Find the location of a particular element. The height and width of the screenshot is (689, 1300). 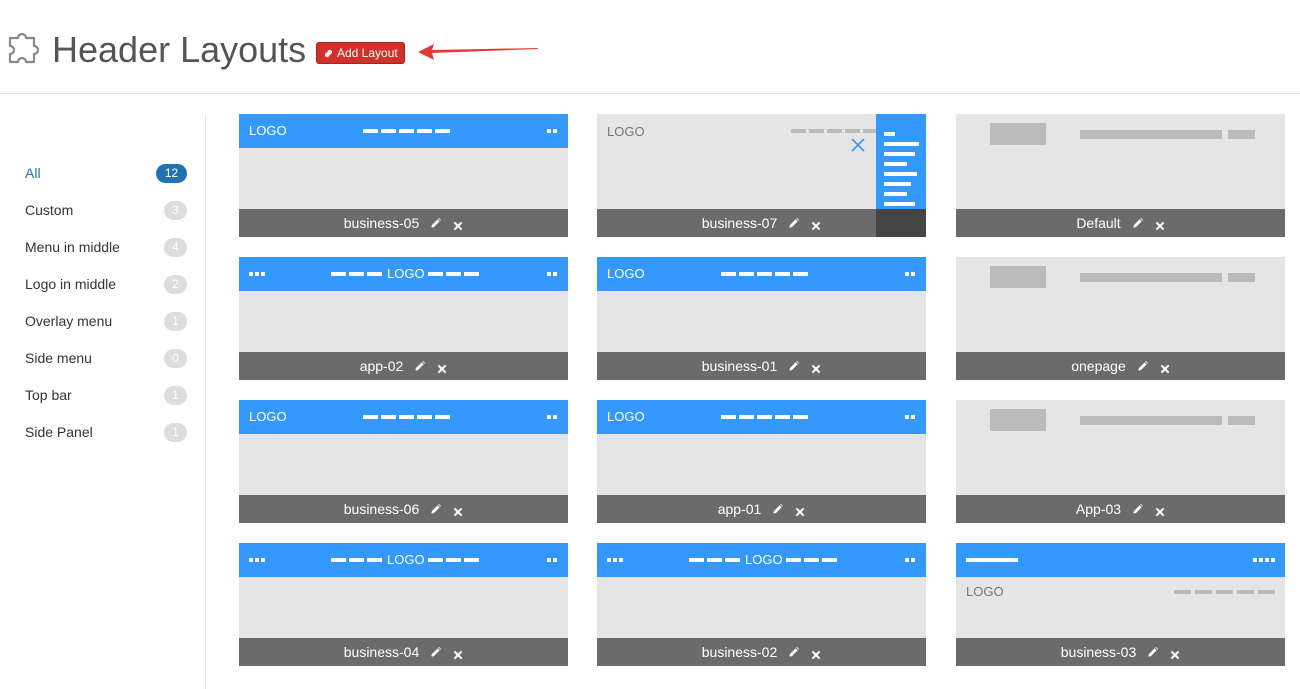

layout-name: business-04 is located at coordinates (381, 652).